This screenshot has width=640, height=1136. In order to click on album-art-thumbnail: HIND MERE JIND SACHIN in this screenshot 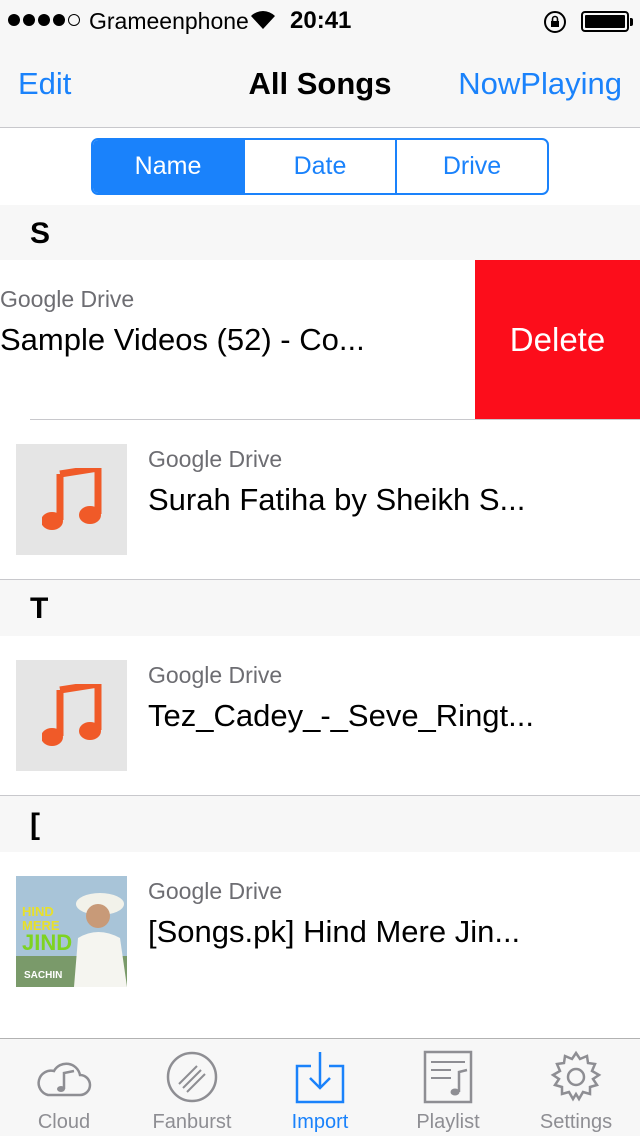, I will do `click(71, 931)`.